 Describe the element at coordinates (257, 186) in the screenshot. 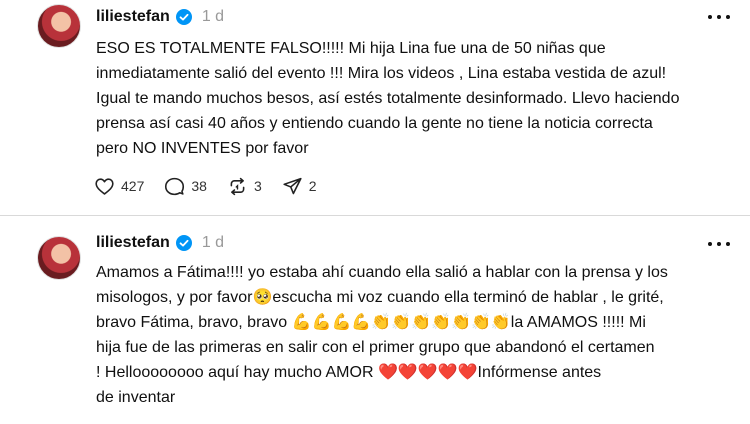

I see `repost-count: 3` at that location.